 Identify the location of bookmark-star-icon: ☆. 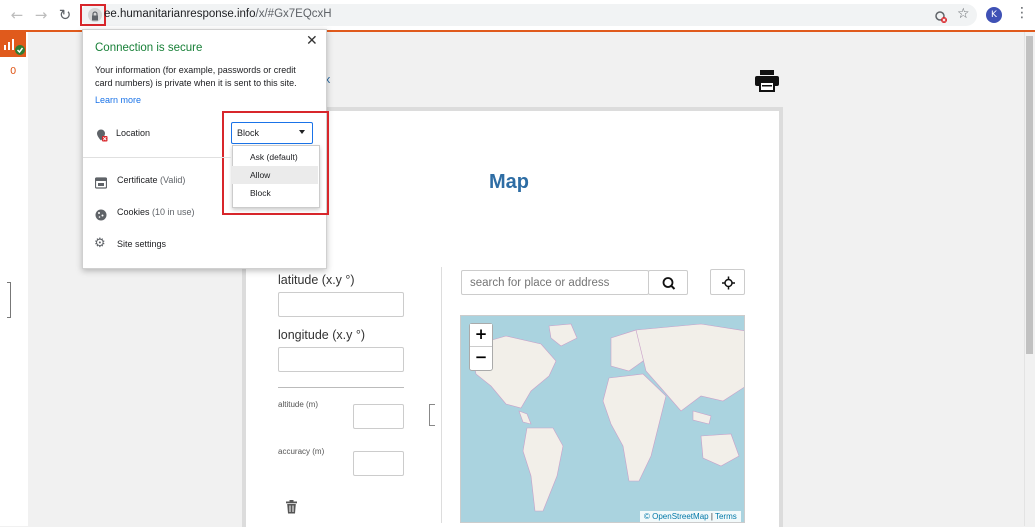
(963, 14).